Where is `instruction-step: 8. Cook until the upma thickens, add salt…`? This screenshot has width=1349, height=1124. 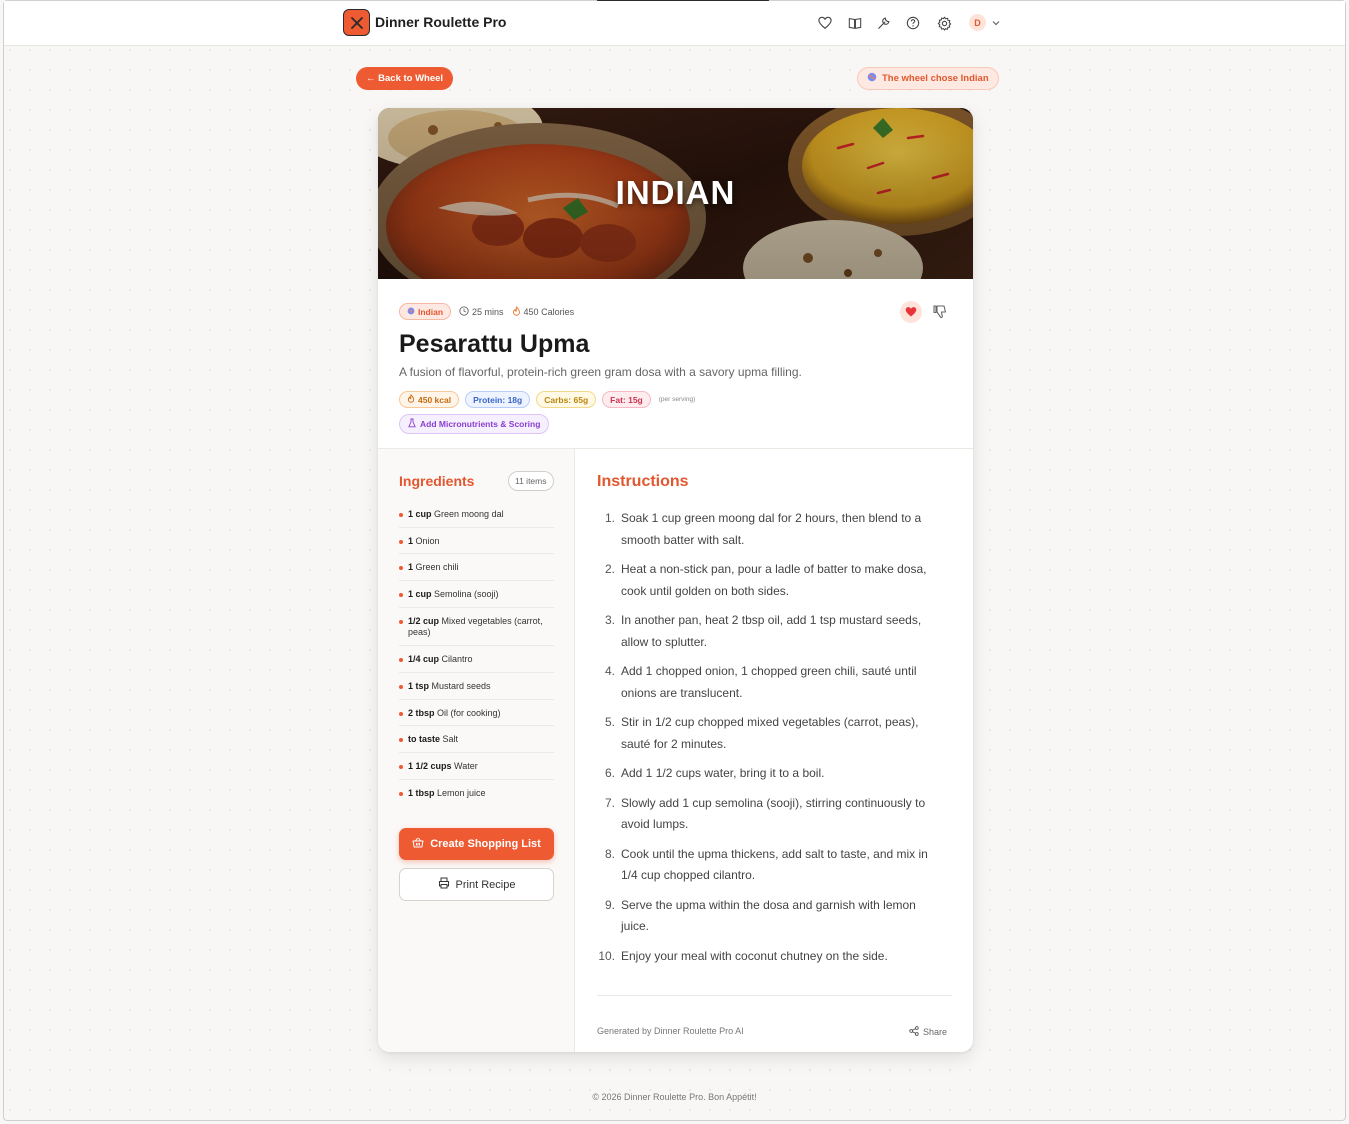 instruction-step: 8. Cook until the upma thickens, add salt… is located at coordinates (772, 865).